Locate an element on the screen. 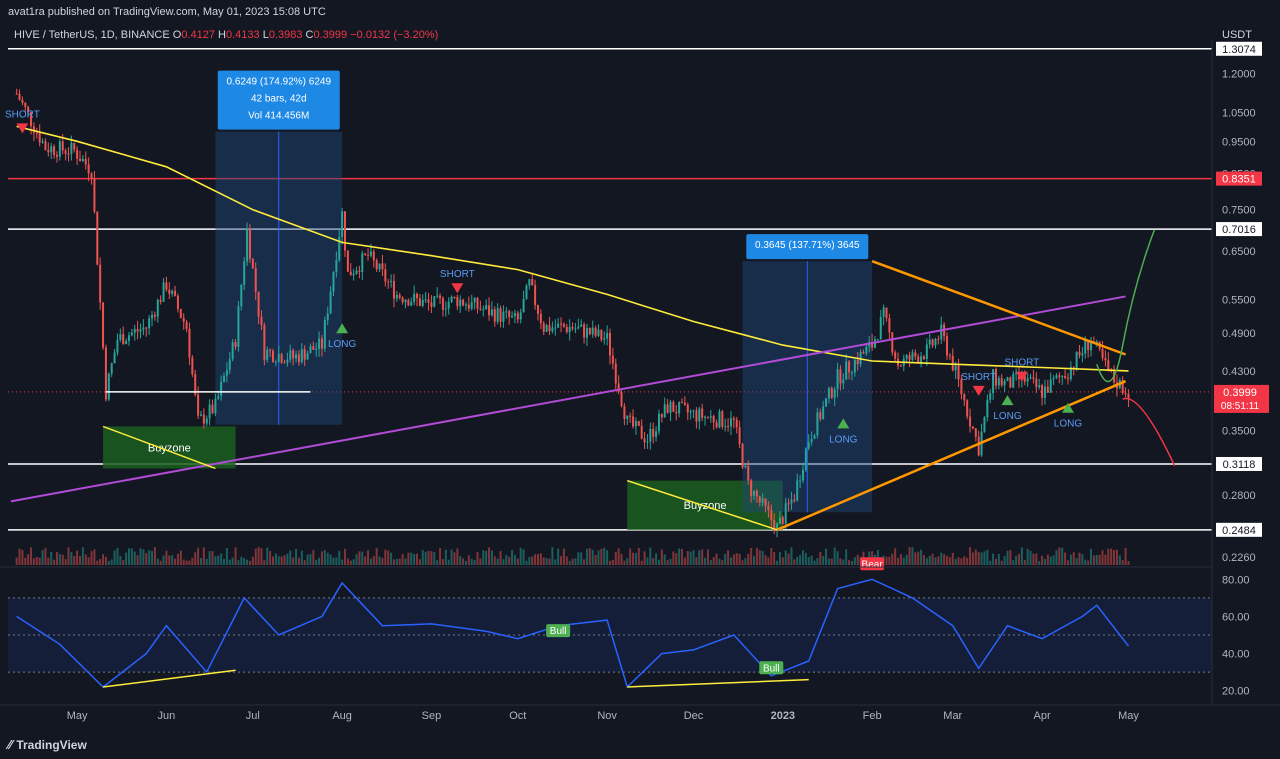  signal-label: LONG is located at coordinates (342, 344).